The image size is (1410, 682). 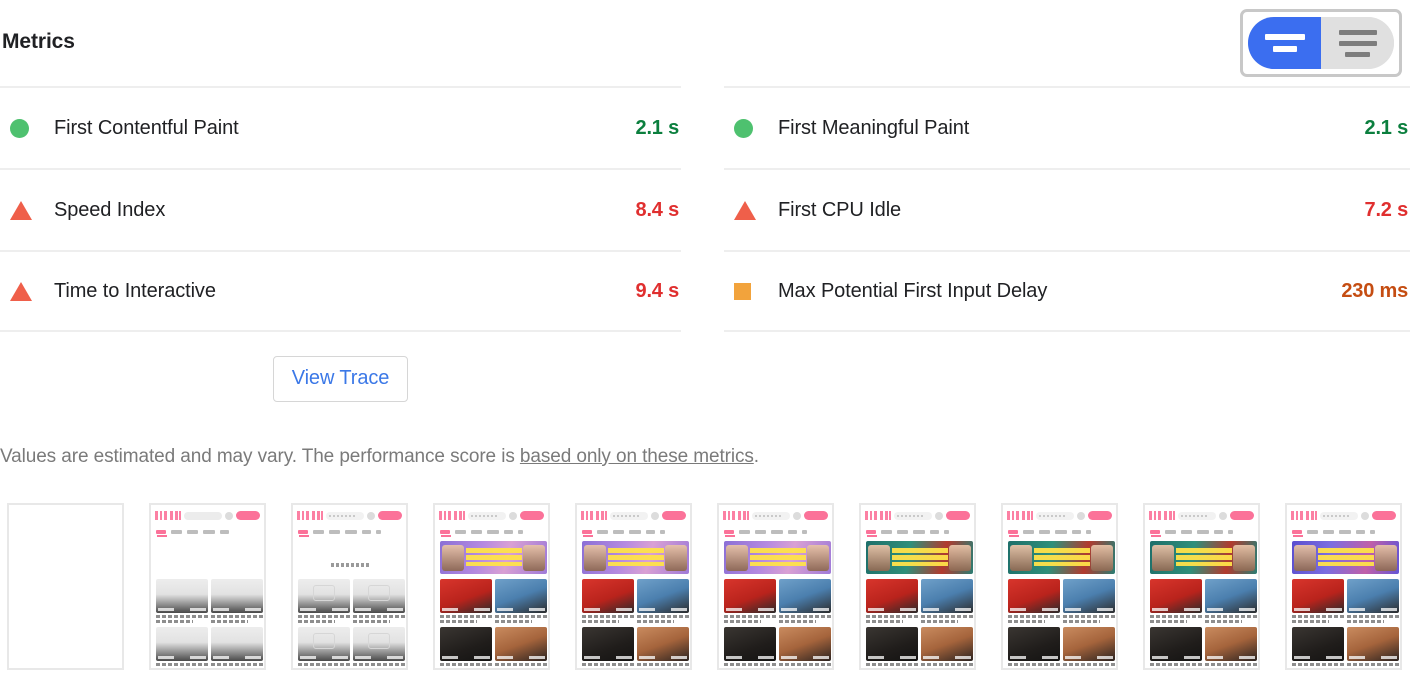 I want to click on metrics-view-toggle, so click(x=1321, y=43).